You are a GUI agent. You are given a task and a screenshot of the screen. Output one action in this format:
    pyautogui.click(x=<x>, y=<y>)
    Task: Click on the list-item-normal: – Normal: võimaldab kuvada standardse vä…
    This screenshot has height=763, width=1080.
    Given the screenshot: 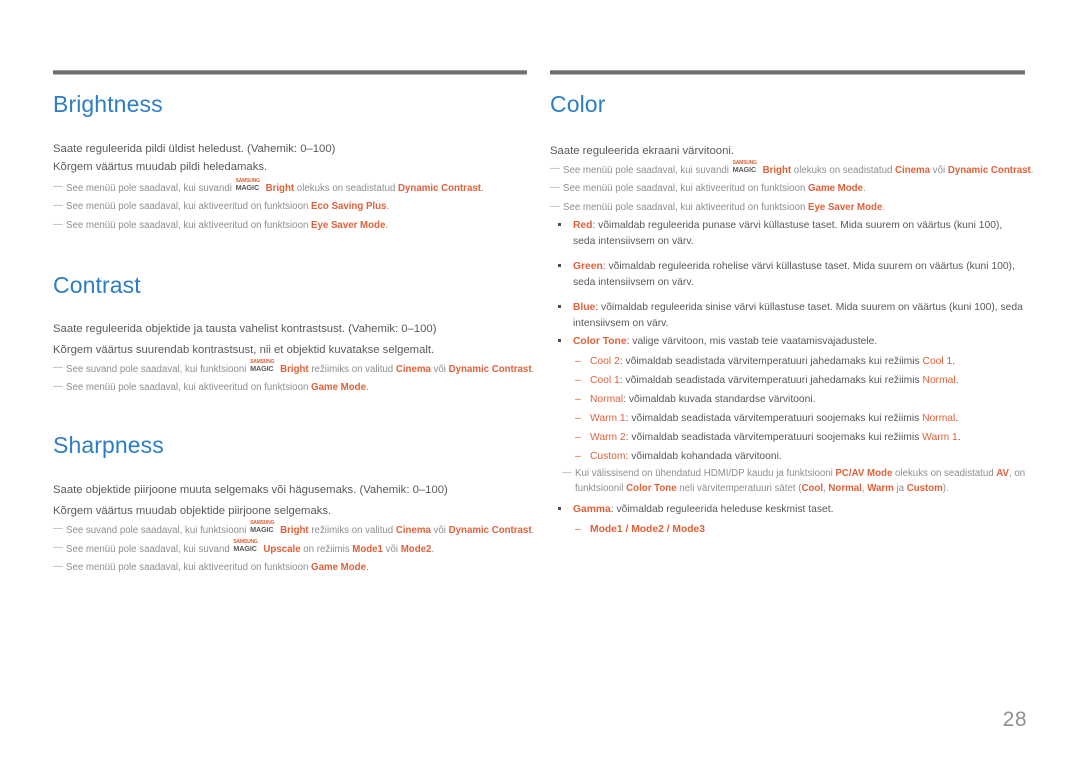 What is the action you would take?
    pyautogui.click(x=788, y=400)
    